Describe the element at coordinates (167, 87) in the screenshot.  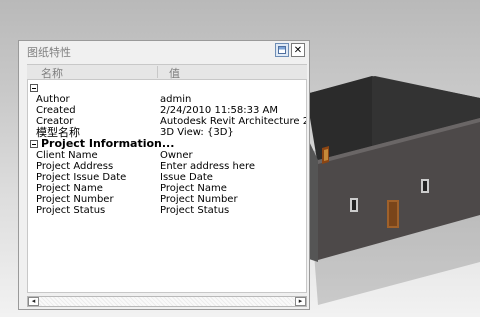
I see `group-row-general` at that location.